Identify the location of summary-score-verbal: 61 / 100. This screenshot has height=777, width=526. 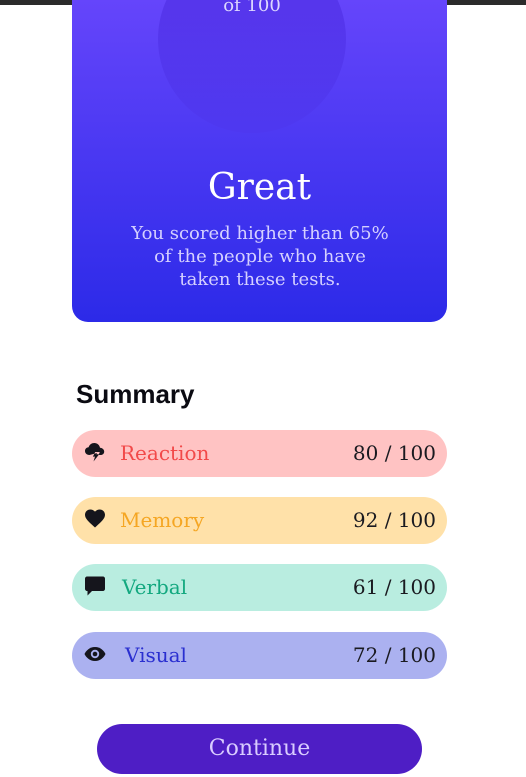
(394, 587).